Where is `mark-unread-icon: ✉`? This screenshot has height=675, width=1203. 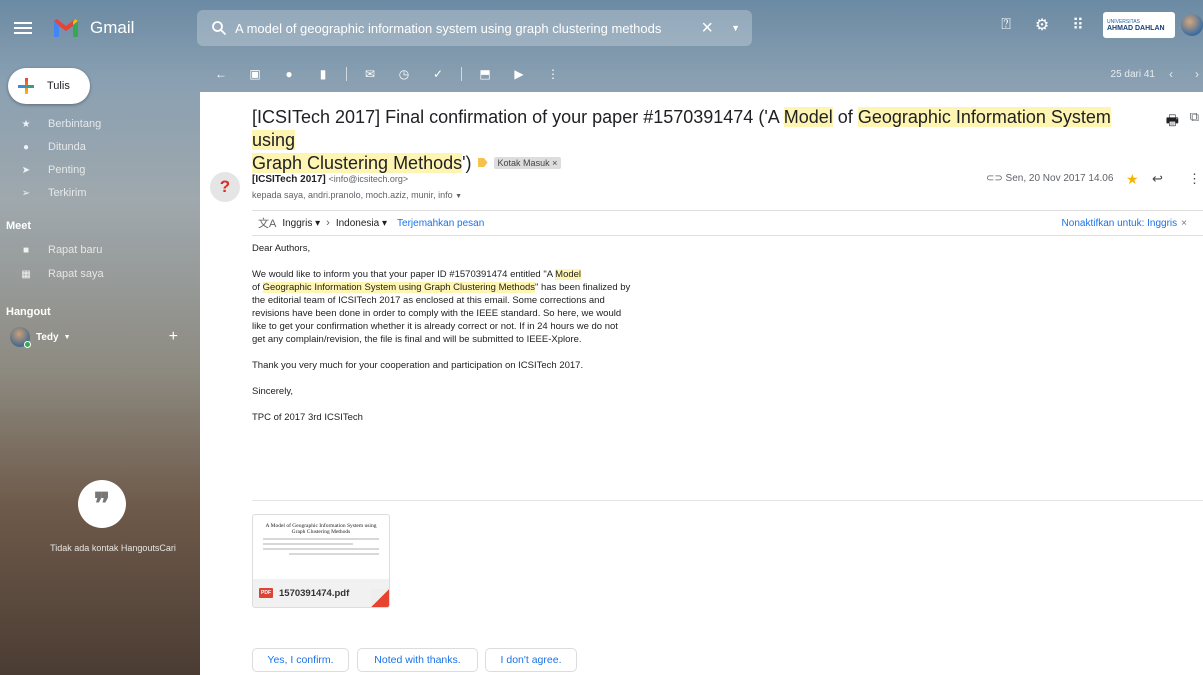
mark-unread-icon: ✉ is located at coordinates (370, 74).